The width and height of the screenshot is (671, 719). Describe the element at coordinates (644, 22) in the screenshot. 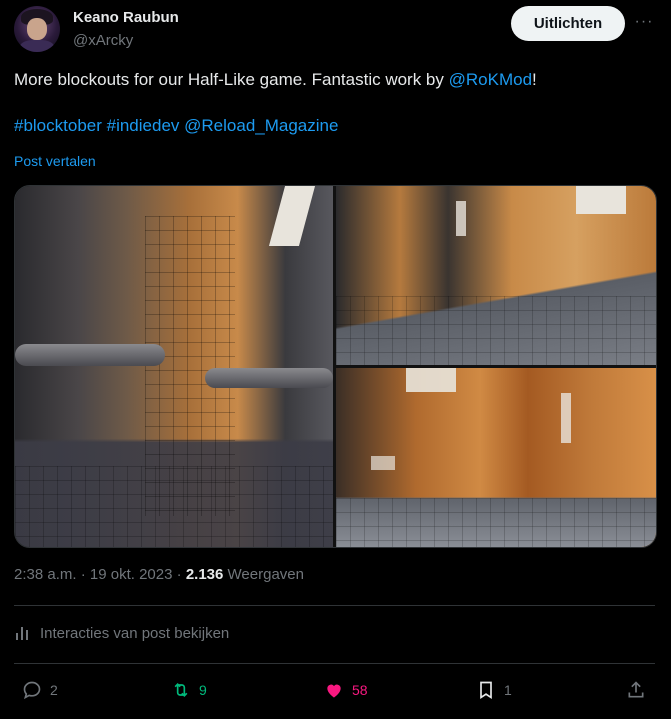

I see `more-options-icon: ···` at that location.